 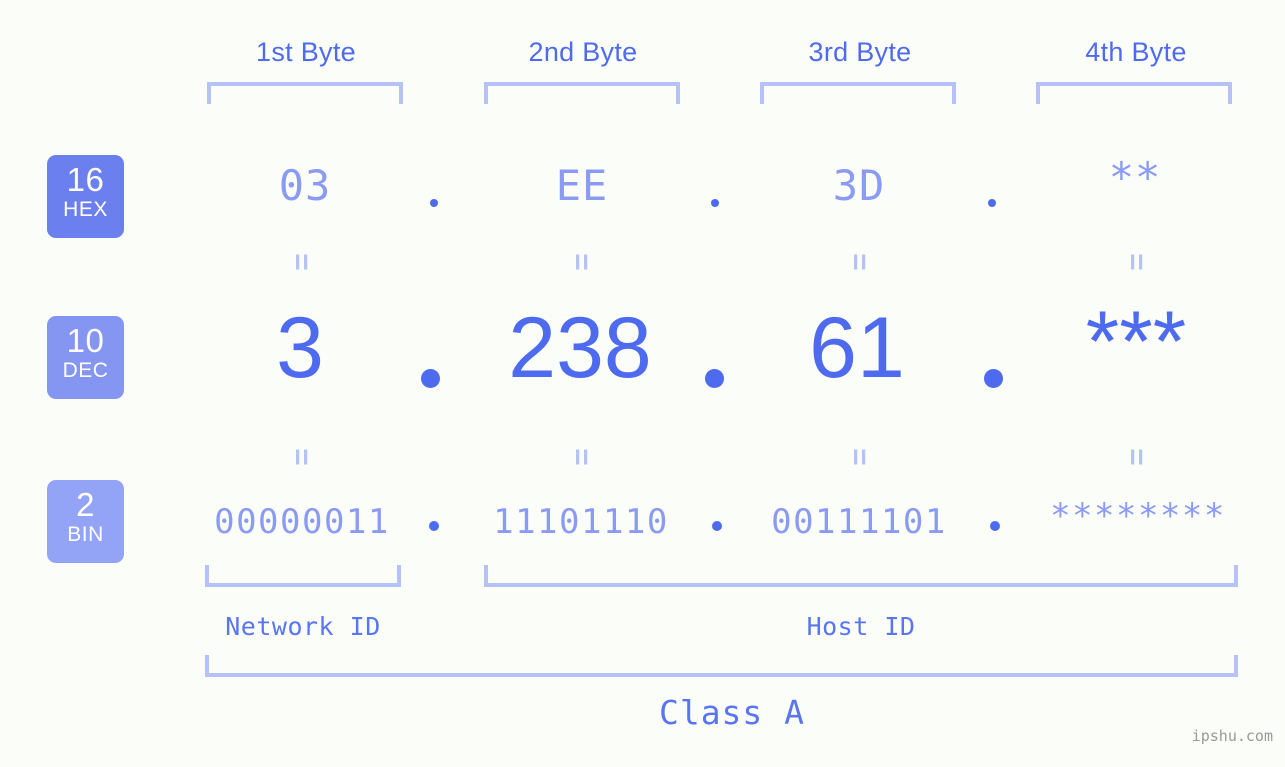 What do you see at coordinates (583, 52) in the screenshot?
I see `byte-header-2: 2nd Byte` at bounding box center [583, 52].